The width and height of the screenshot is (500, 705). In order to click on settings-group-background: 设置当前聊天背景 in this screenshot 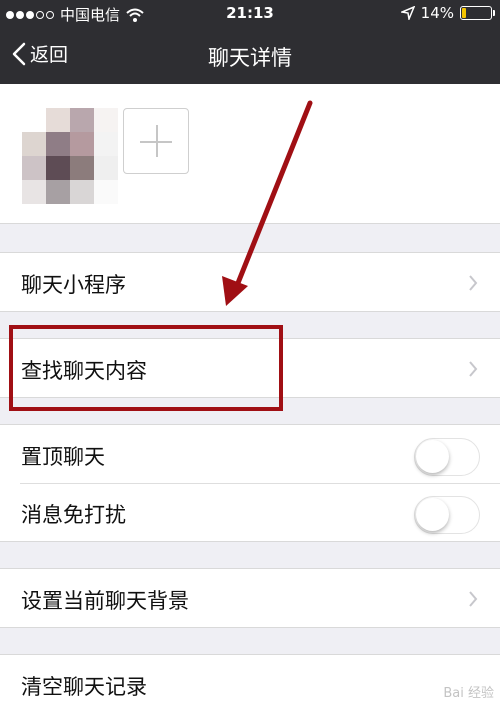, I will do `click(250, 598)`.